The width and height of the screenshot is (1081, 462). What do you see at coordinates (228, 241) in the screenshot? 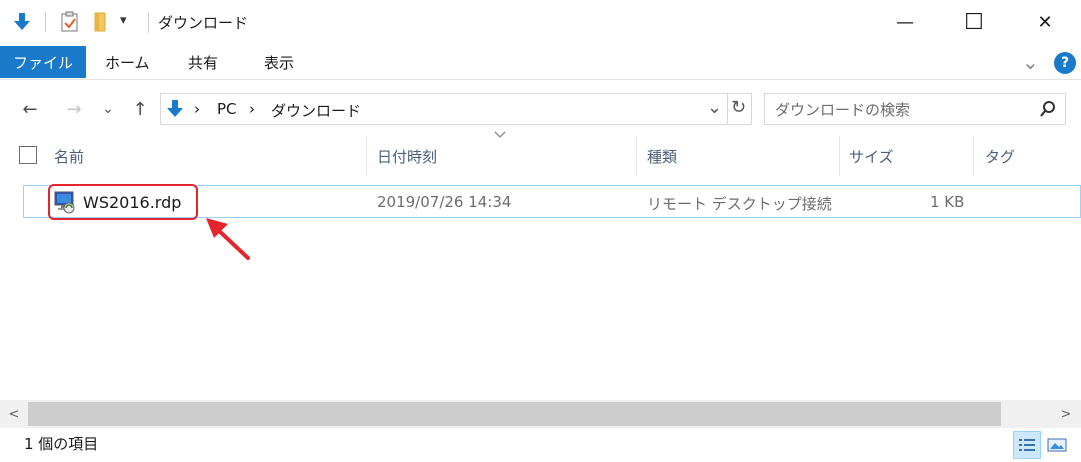
I see `annotation-arrow-icon` at bounding box center [228, 241].